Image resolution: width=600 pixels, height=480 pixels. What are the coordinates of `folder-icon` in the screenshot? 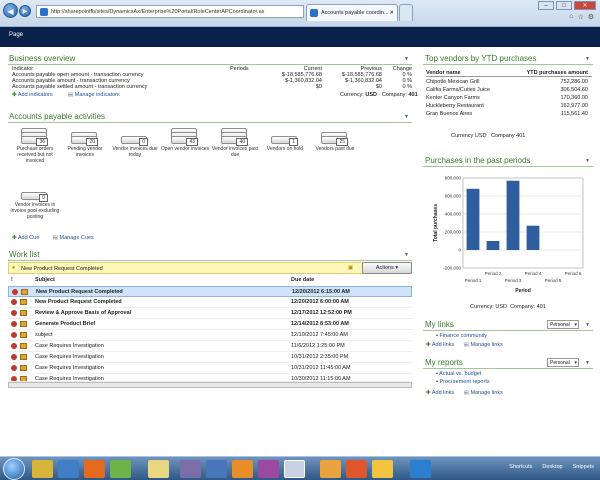 It's located at (158, 469).